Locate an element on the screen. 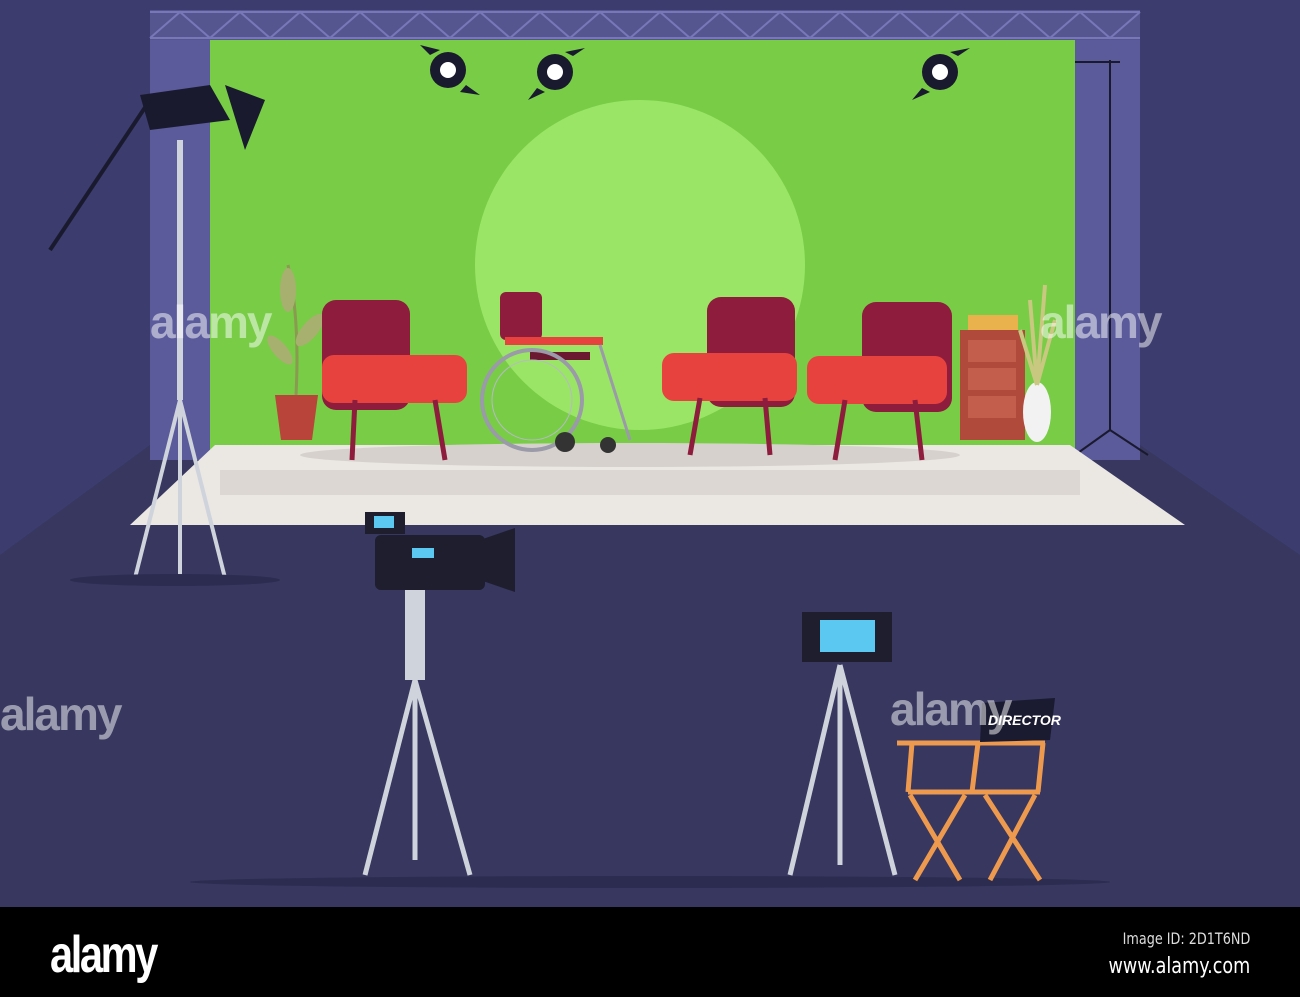  right-pillar is located at coordinates (1107, 235).